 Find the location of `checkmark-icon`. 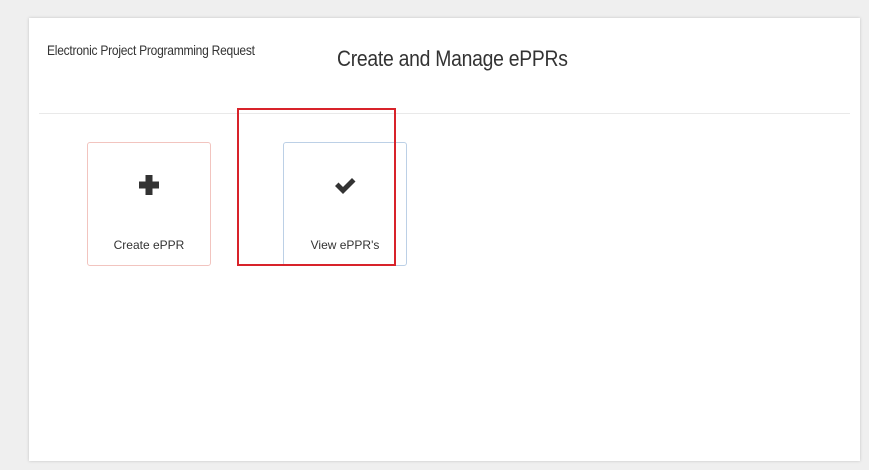

checkmark-icon is located at coordinates (345, 185).